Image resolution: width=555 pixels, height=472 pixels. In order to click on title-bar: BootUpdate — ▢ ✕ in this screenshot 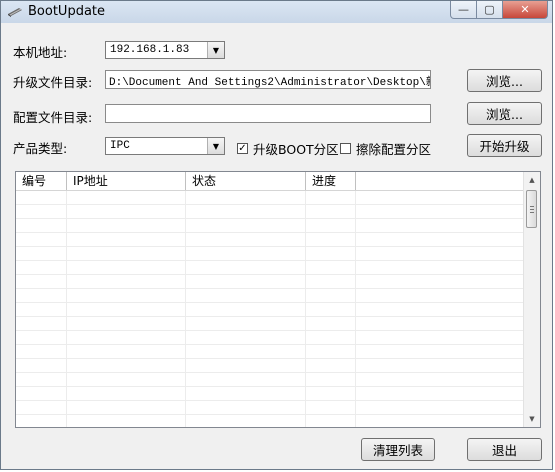, I will do `click(276, 12)`.